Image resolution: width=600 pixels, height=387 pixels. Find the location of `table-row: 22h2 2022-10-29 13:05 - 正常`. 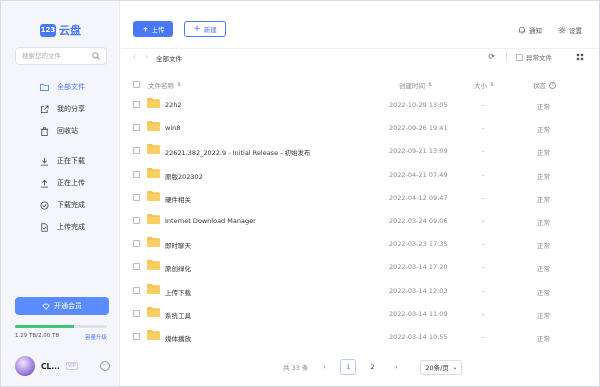

table-row: 22h2 2022-10-29 13:05 - 正常 is located at coordinates (360, 104).